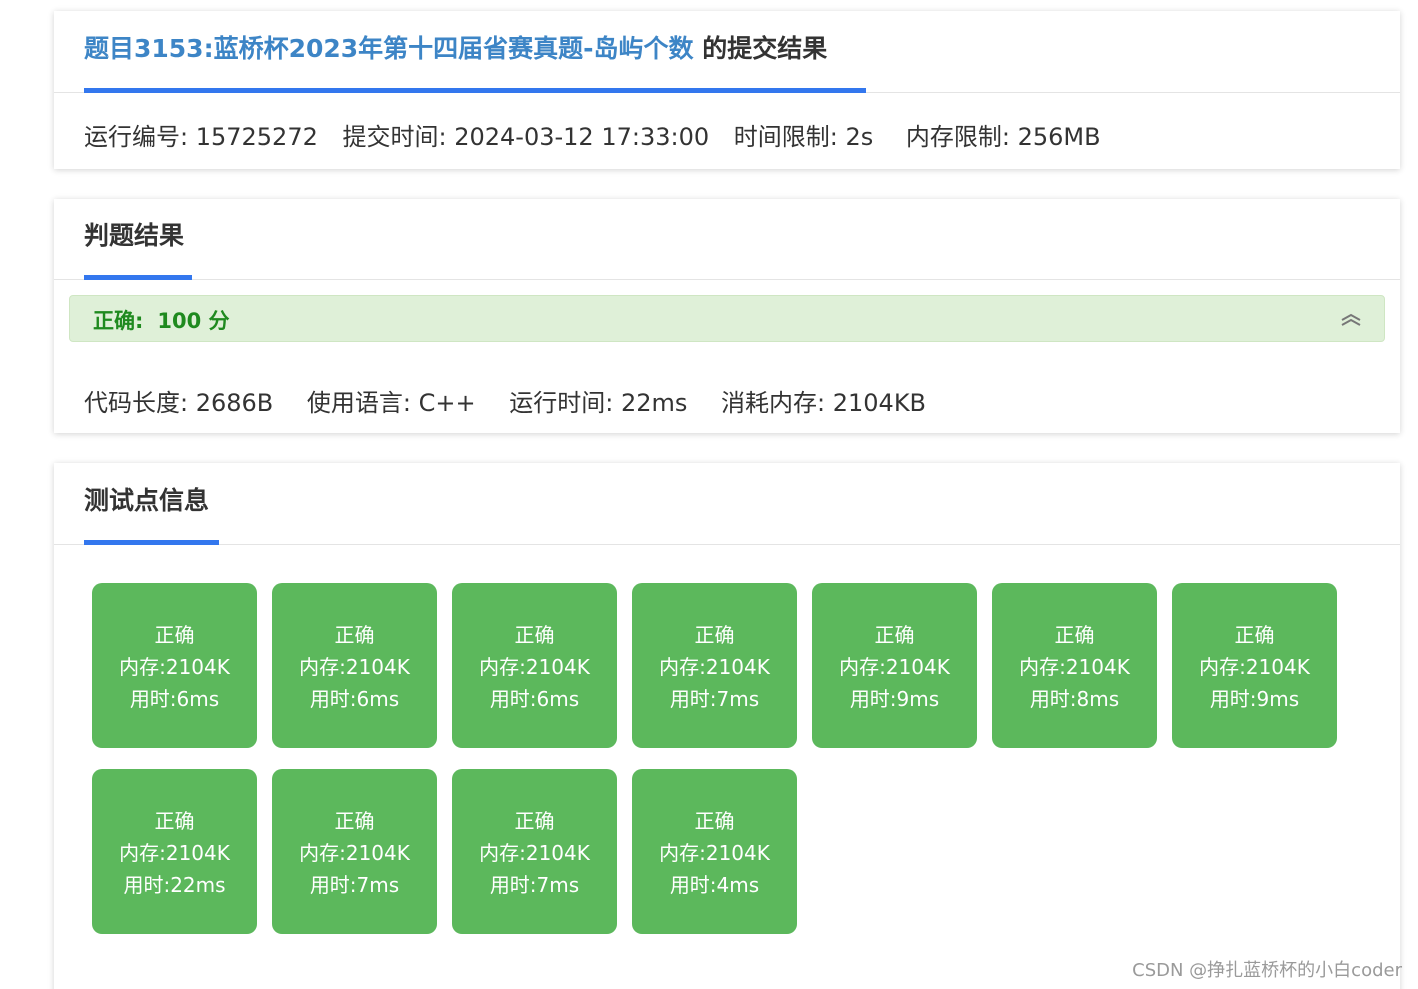 This screenshot has width=1418, height=989. What do you see at coordinates (1267, 970) in the screenshot?
I see `watermark: CSDN @挣扎蓝桥杯的小白coder` at bounding box center [1267, 970].